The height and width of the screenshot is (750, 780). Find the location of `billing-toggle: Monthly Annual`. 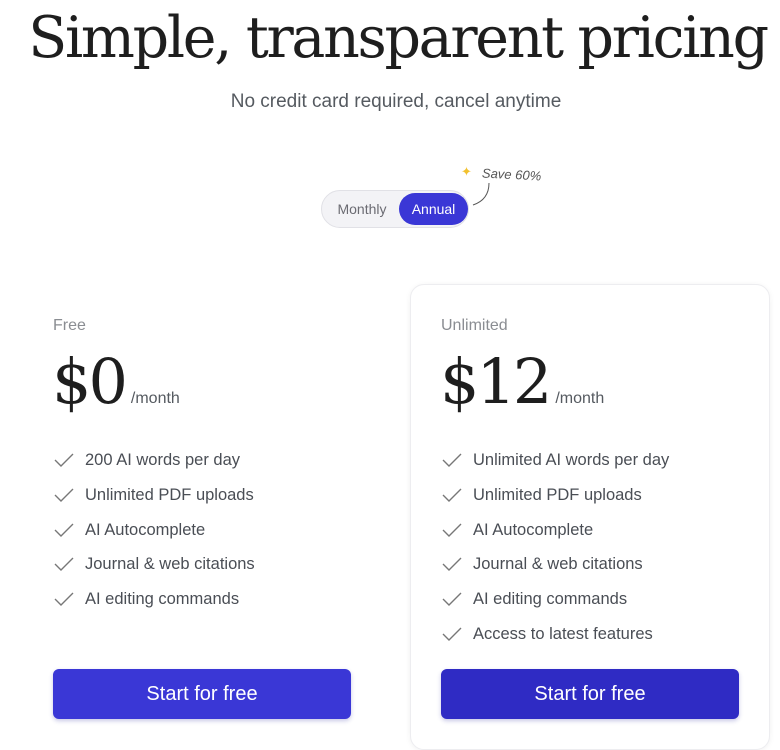

billing-toggle: Monthly Annual is located at coordinates (395, 209).